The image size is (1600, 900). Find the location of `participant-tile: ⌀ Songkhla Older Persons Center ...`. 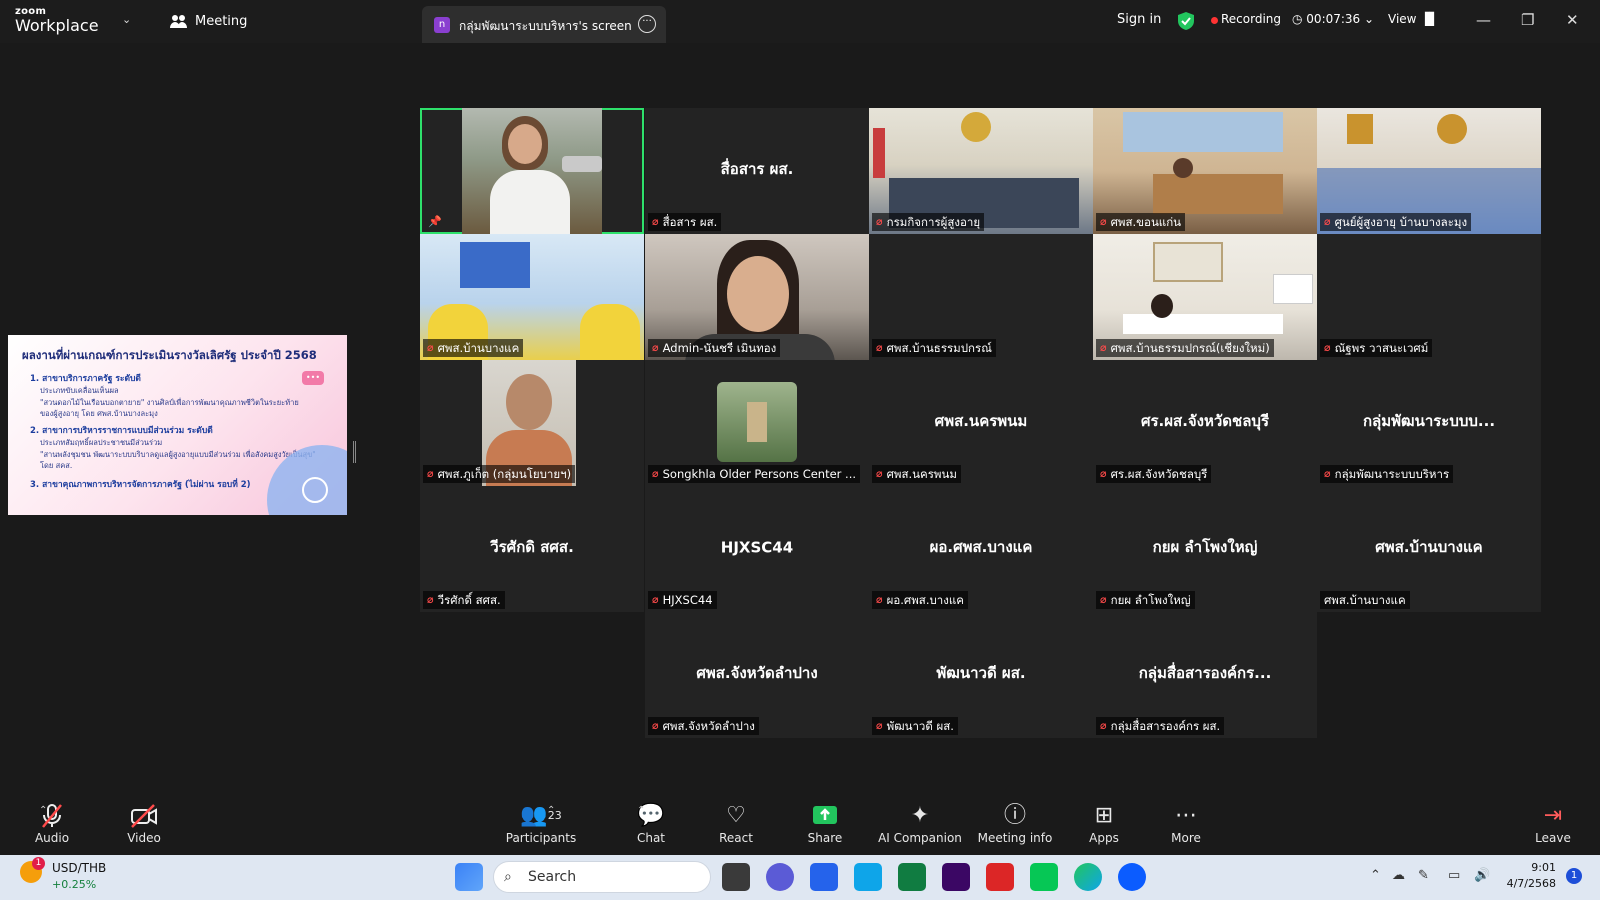

participant-tile: ⌀ Songkhla Older Persons Center ... is located at coordinates (757, 423).